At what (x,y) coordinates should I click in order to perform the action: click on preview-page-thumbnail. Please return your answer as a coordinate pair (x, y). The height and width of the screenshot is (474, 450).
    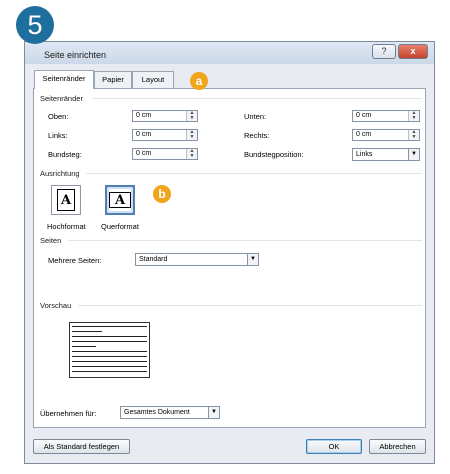
    Looking at the image, I should click on (109, 350).